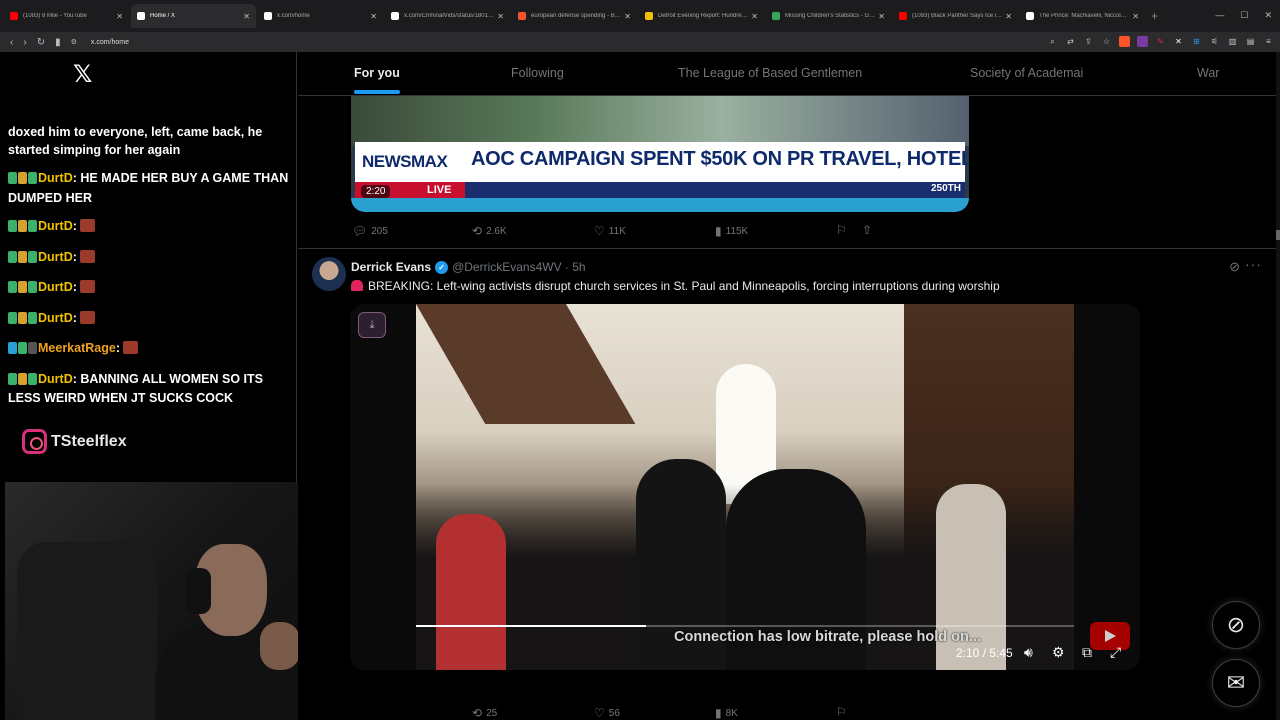  What do you see at coordinates (526, 364) in the screenshot?
I see `church-beam` at bounding box center [526, 364].